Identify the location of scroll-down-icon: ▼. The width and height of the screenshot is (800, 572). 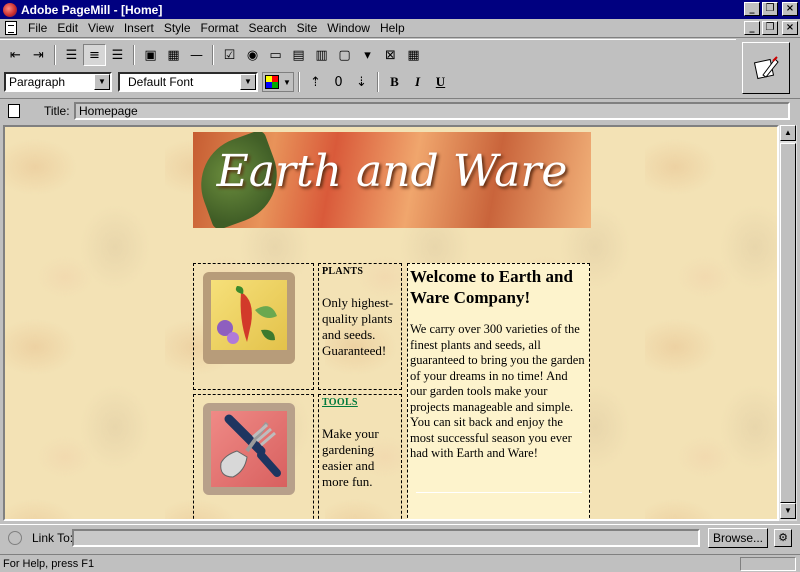
(788, 511).